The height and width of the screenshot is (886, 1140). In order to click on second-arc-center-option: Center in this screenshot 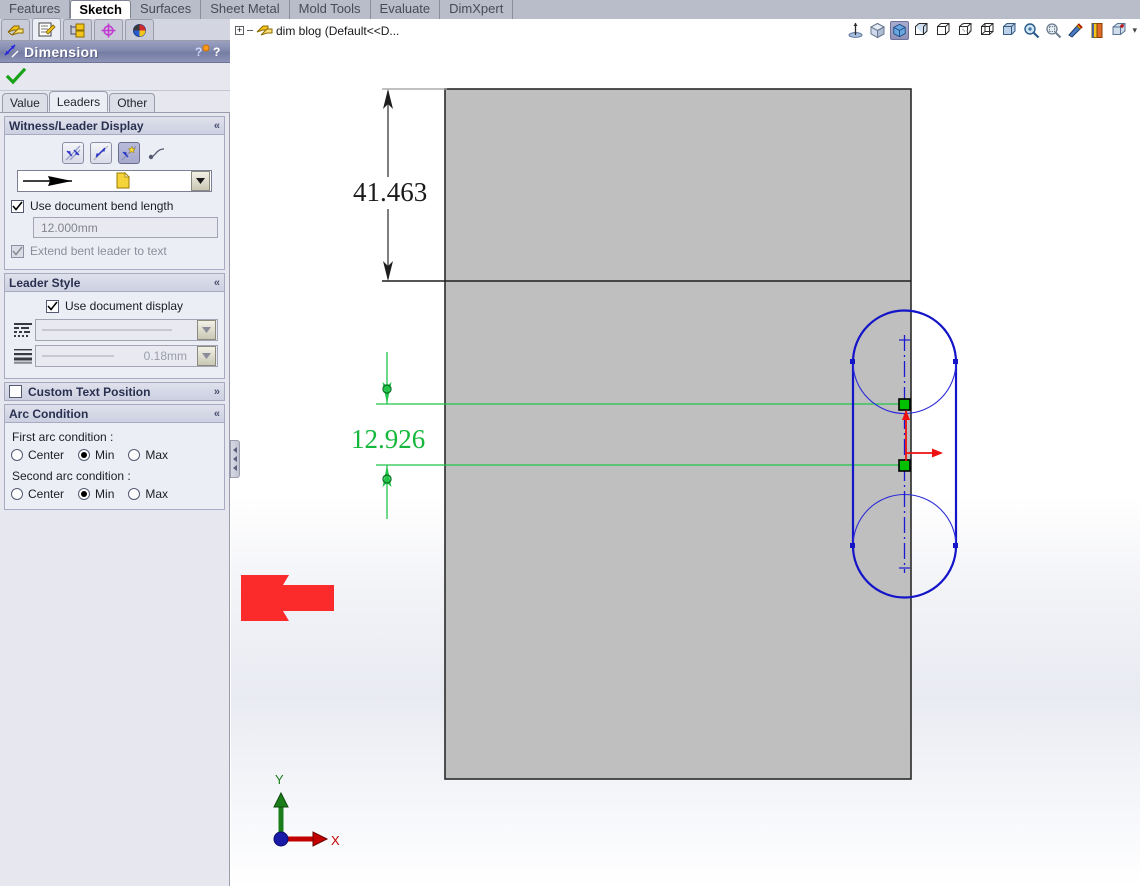, I will do `click(37, 494)`.